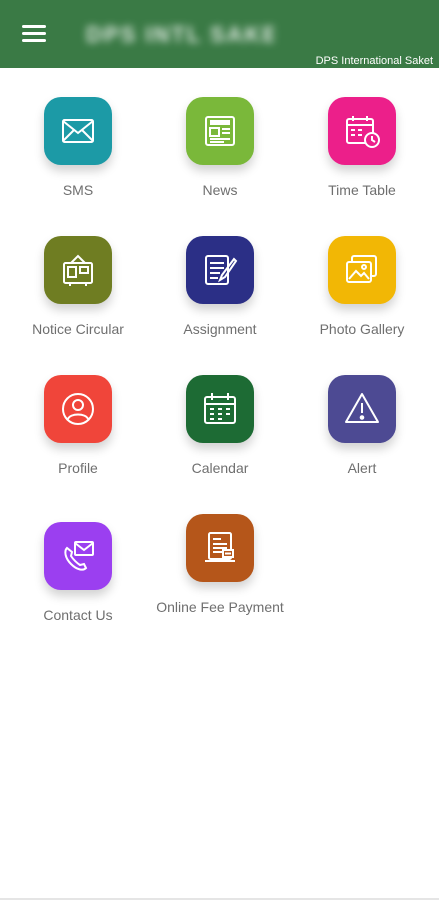 The image size is (439, 900). I want to click on tile-label: Notice Circular, so click(78, 329).